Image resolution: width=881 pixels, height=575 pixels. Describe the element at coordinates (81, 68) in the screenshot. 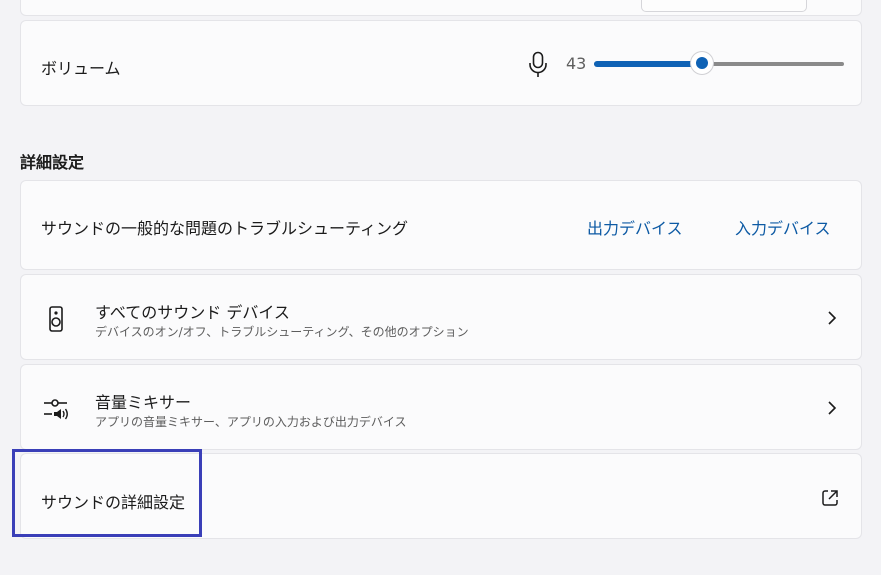

I see `volume-label: ボリューム` at that location.